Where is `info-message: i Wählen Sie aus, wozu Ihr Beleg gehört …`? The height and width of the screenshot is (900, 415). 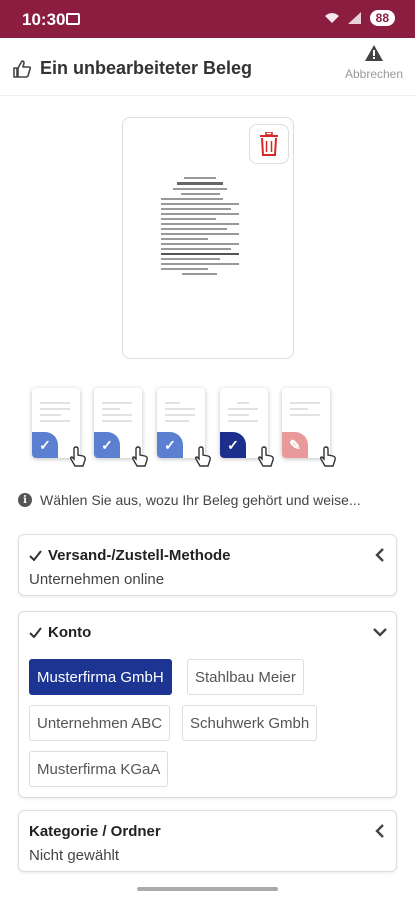 info-message: i Wählen Sie aus, wozu Ihr Beleg gehört … is located at coordinates (189, 500).